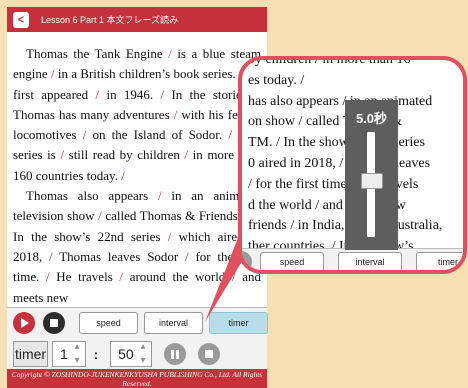 The image size is (468, 388). I want to click on zoomed-speed-button: speed, so click(292, 261).